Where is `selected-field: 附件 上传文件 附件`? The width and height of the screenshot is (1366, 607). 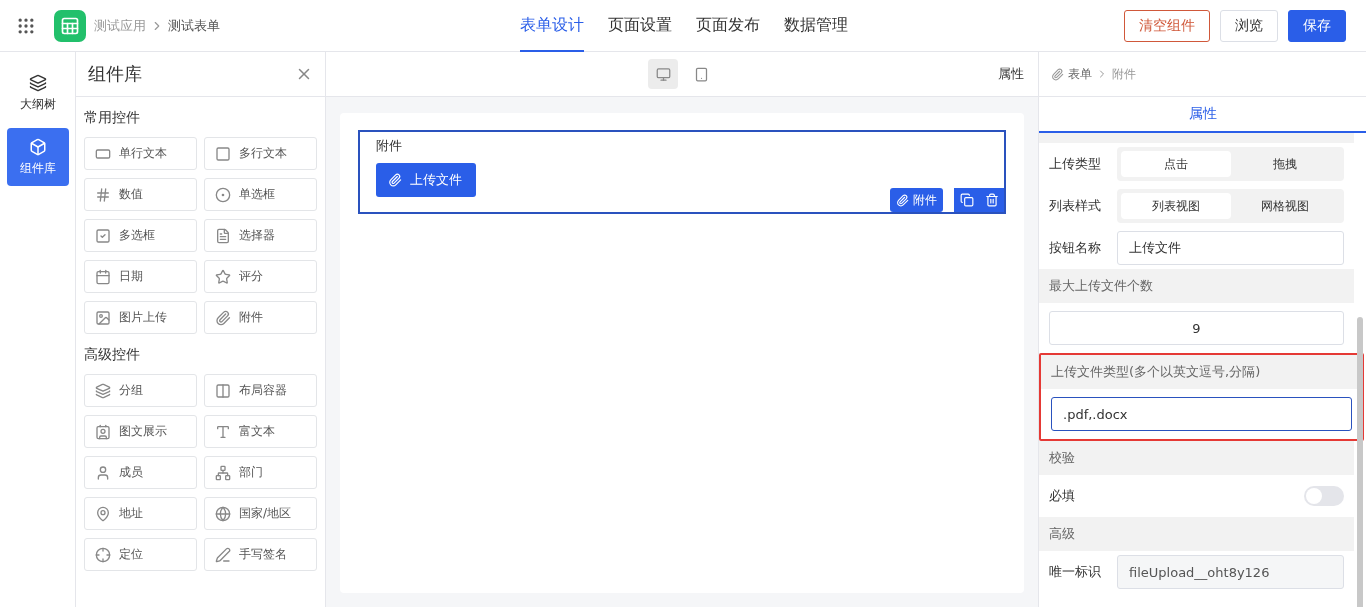
selected-field: 附件 上传文件 附件 is located at coordinates (682, 172).